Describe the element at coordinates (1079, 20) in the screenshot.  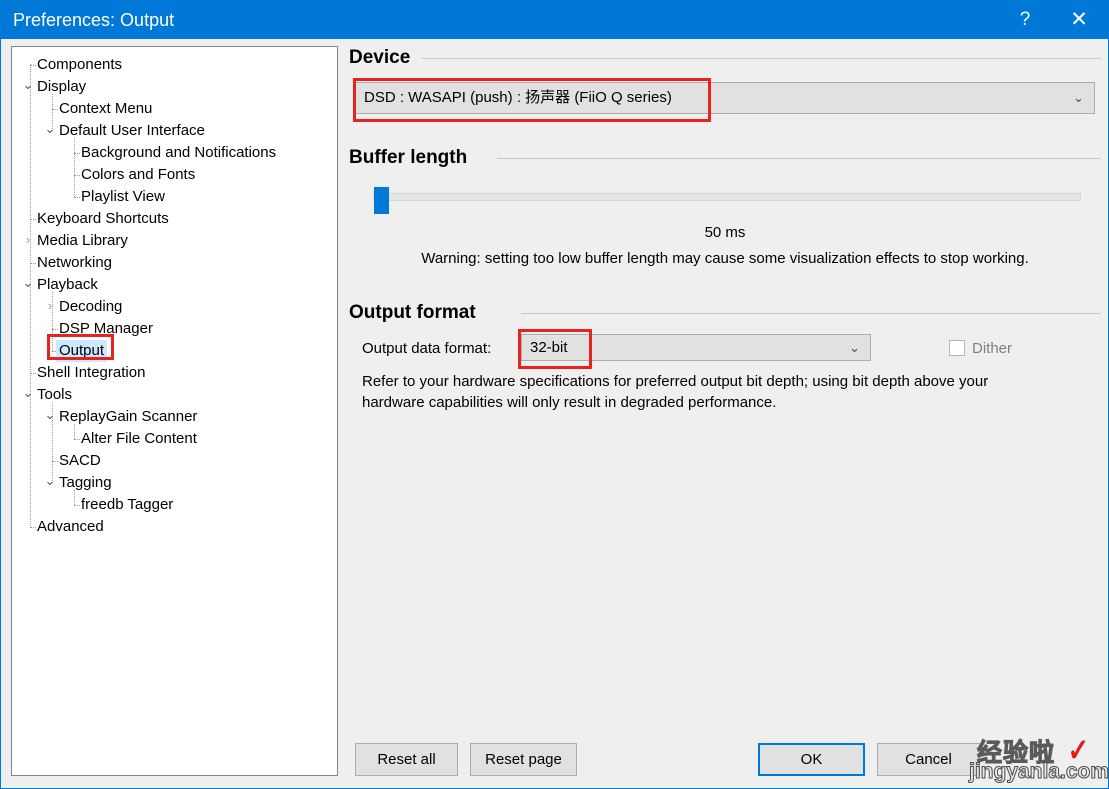
I see `close-icon: ✕` at that location.